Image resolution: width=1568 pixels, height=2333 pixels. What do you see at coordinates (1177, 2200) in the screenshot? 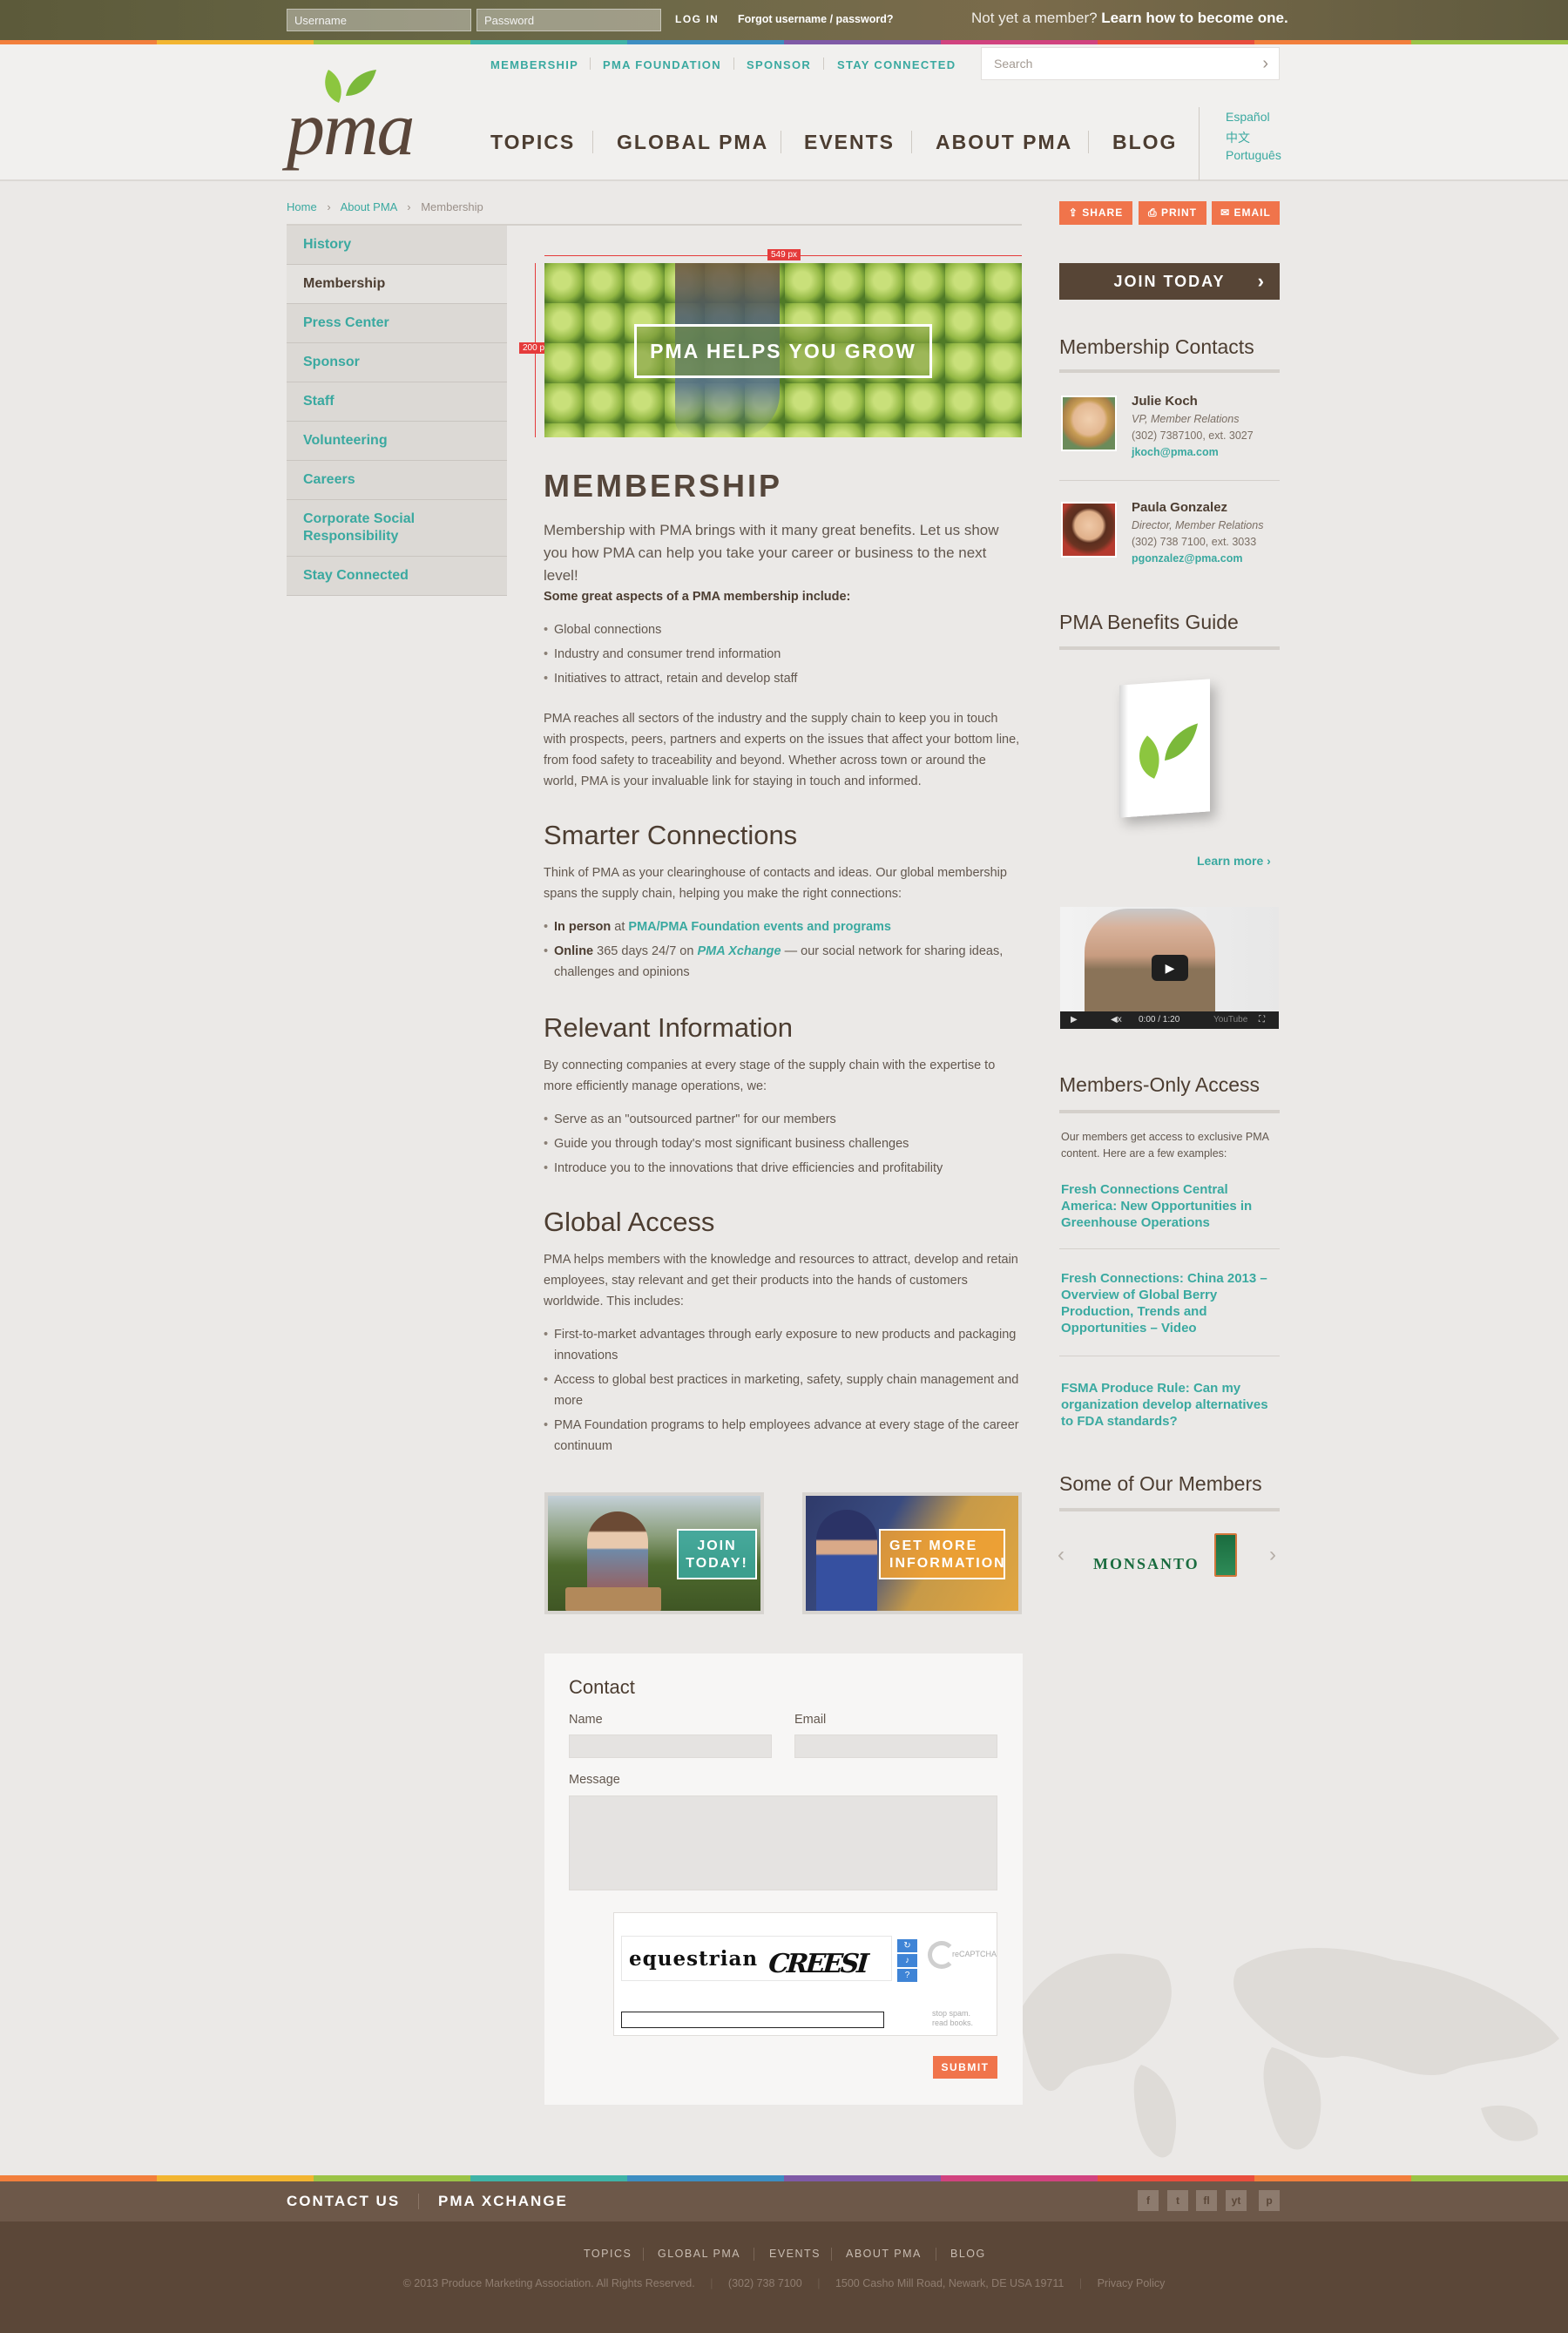
I see `twitter-icon: t` at bounding box center [1177, 2200].